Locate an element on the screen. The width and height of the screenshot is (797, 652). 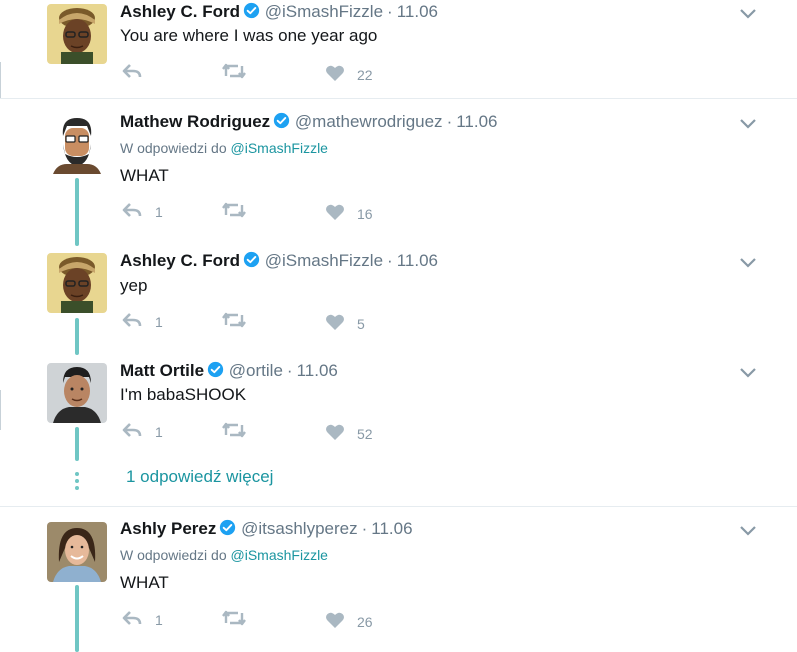
like-button: 52 is located at coordinates (349, 431).